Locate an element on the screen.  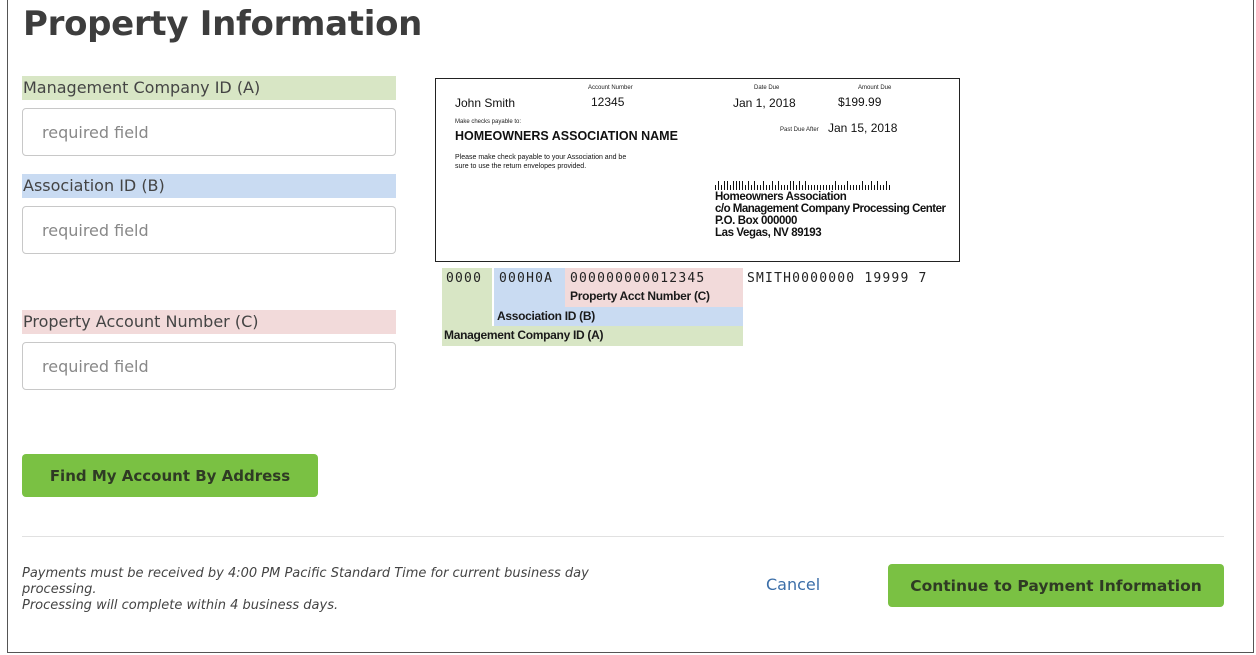
bill-address-line3: P.O. Box 000000 is located at coordinates (756, 221).